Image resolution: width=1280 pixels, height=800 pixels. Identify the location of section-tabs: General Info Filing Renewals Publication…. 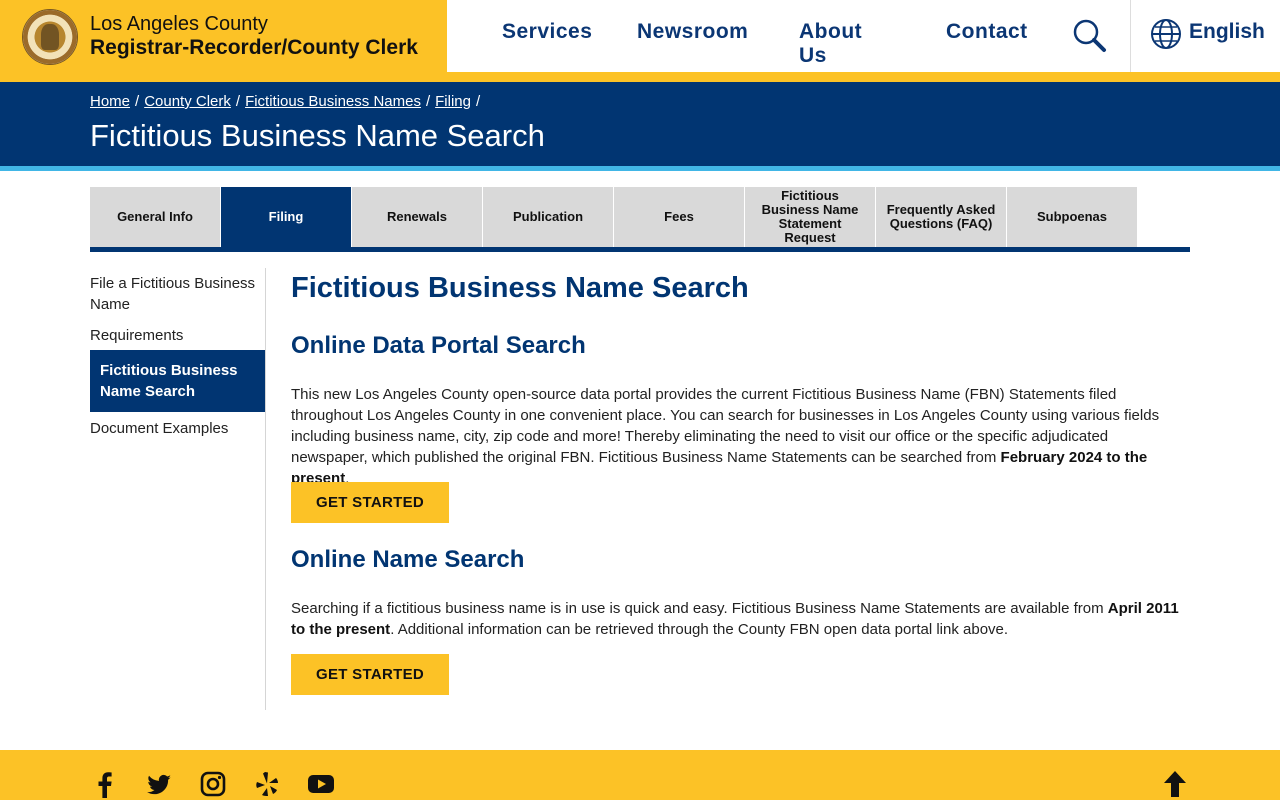
(640, 217).